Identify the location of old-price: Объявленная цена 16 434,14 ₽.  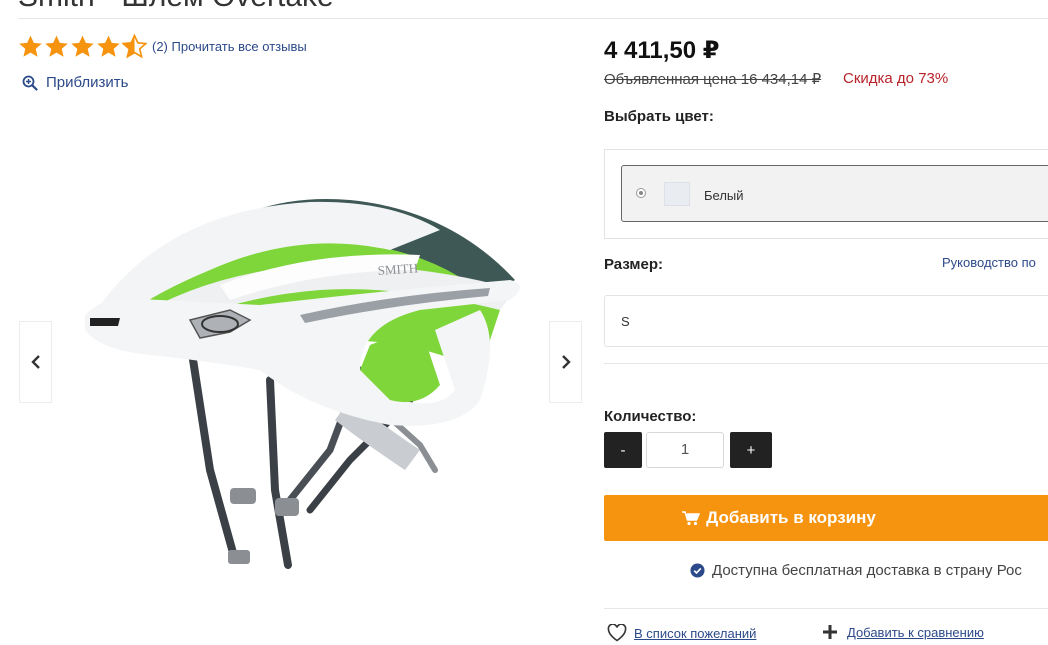
(713, 79).